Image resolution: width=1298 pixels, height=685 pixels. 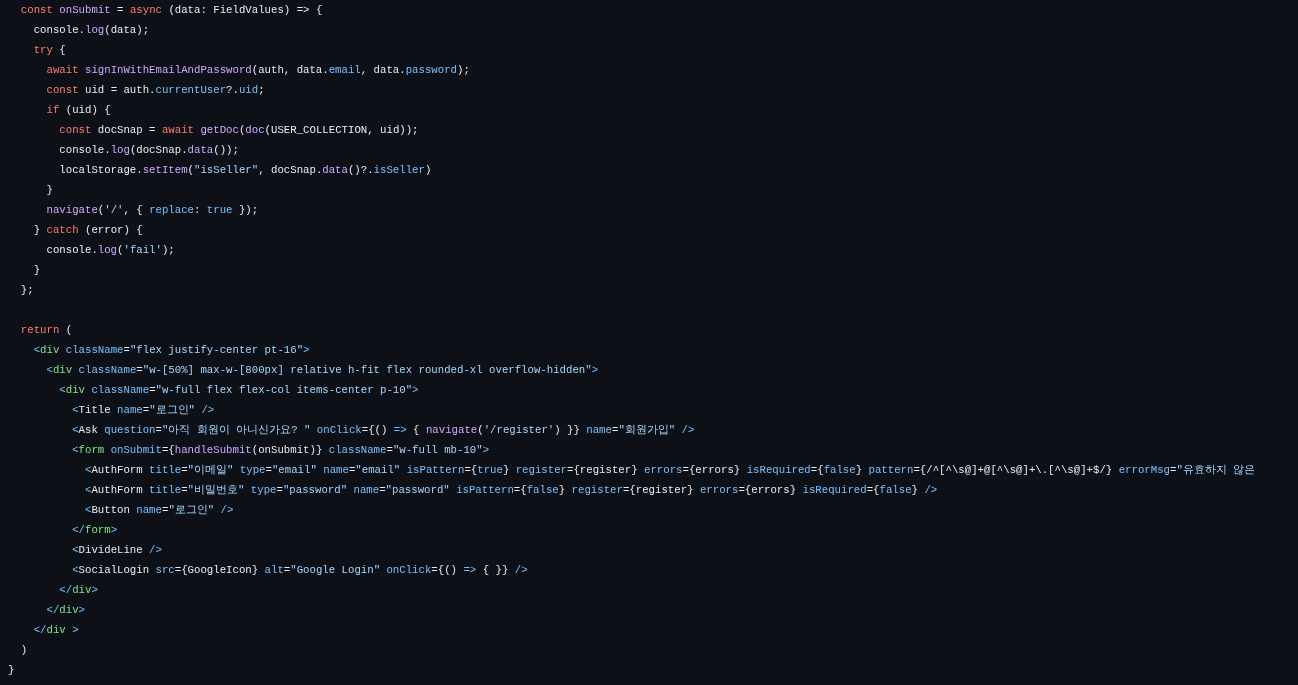 What do you see at coordinates (238, 130) in the screenshot?
I see `code-line: const docSnap = await getDoc(doc(USER_COLLECTION, uid));` at bounding box center [238, 130].